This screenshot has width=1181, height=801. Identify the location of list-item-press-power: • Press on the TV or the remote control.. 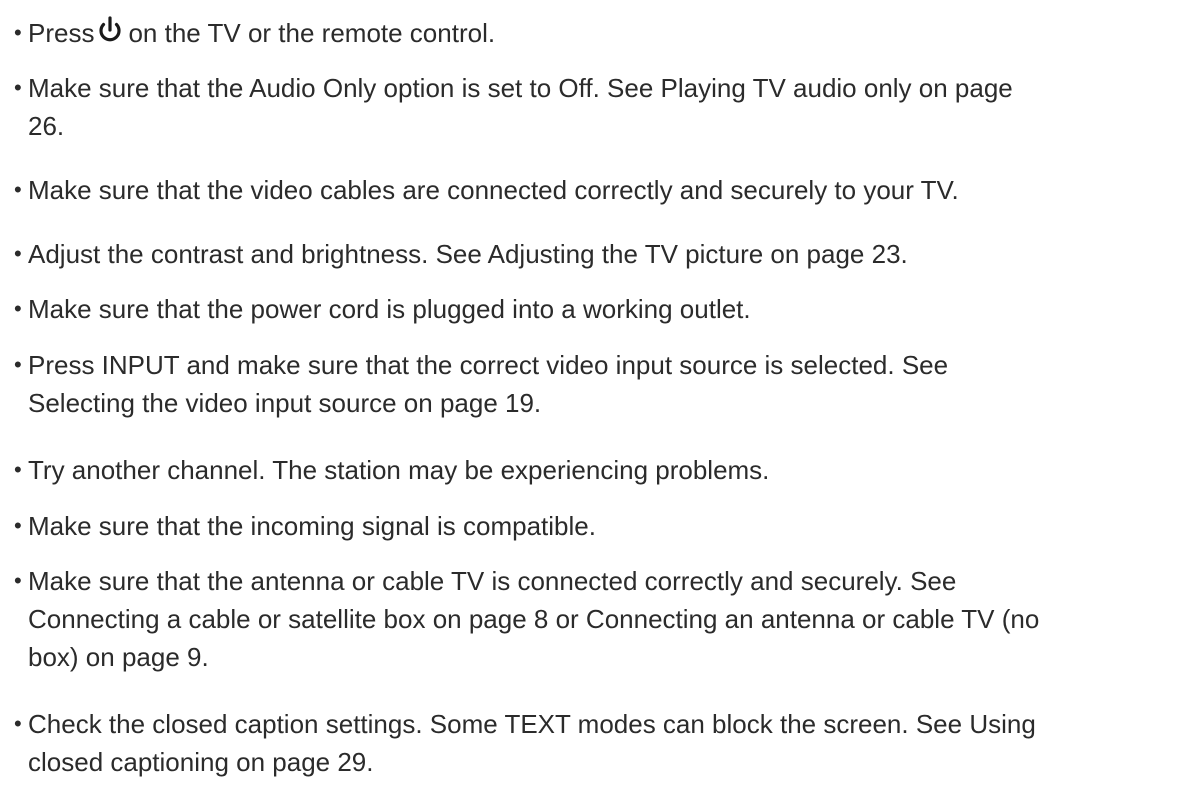
(594, 33).